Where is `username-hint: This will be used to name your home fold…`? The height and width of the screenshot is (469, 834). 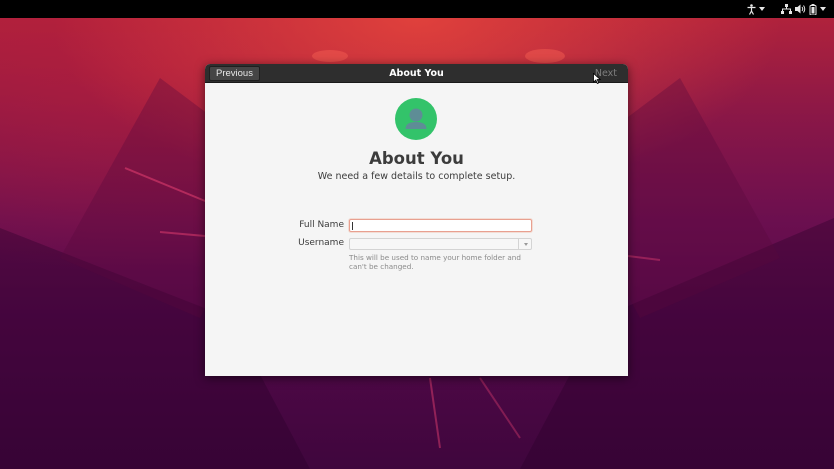
username-hint: This will be used to name your home fold… is located at coordinates (435, 262).